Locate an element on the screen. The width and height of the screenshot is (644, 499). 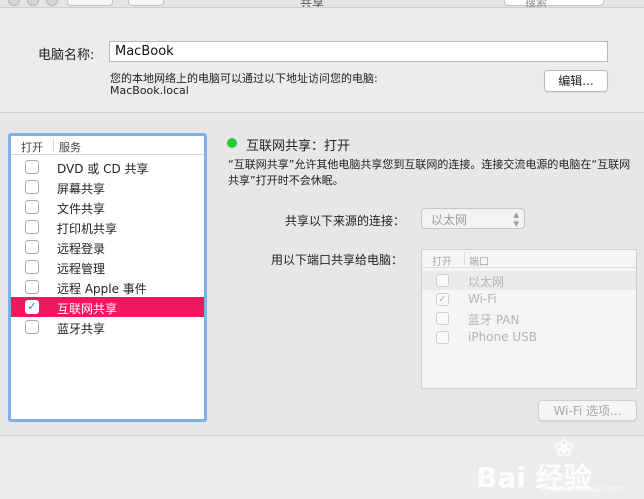
show-all-button is located at coordinates (146, 3).